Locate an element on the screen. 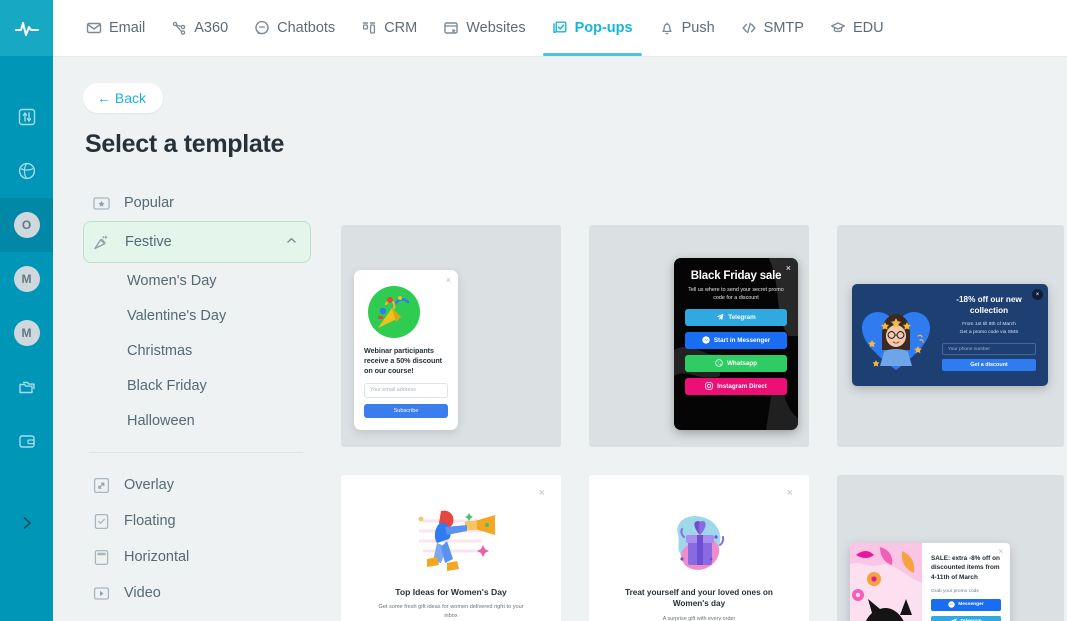  crm-columns-icon is located at coordinates (369, 28).